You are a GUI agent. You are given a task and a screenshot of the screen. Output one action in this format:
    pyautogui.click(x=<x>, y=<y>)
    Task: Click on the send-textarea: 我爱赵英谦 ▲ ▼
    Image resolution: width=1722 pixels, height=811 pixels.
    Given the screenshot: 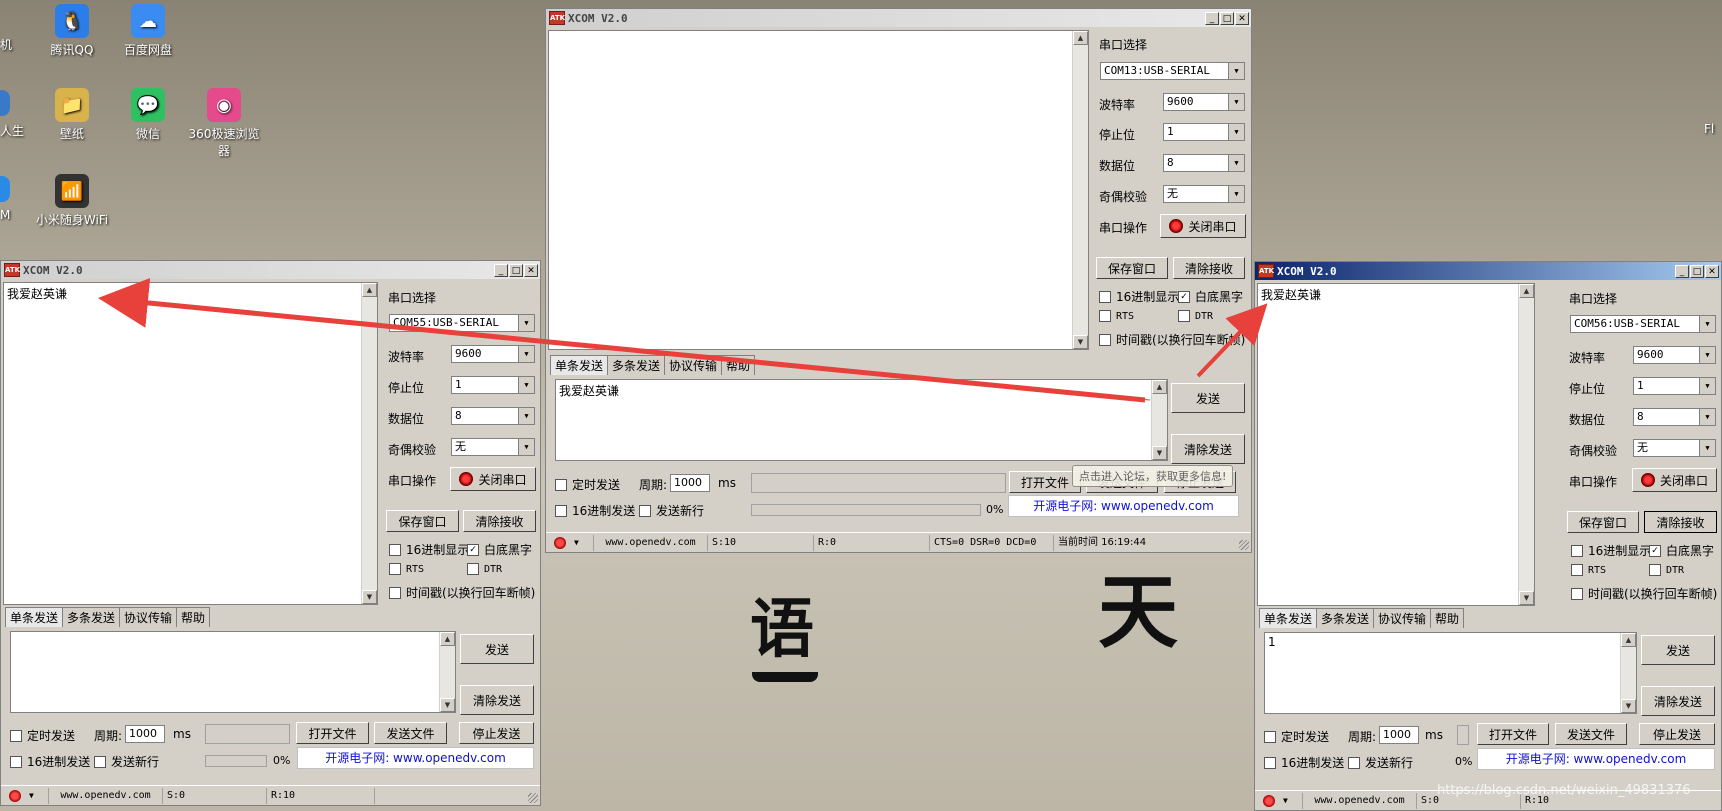 What is the action you would take?
    pyautogui.click(x=861, y=420)
    